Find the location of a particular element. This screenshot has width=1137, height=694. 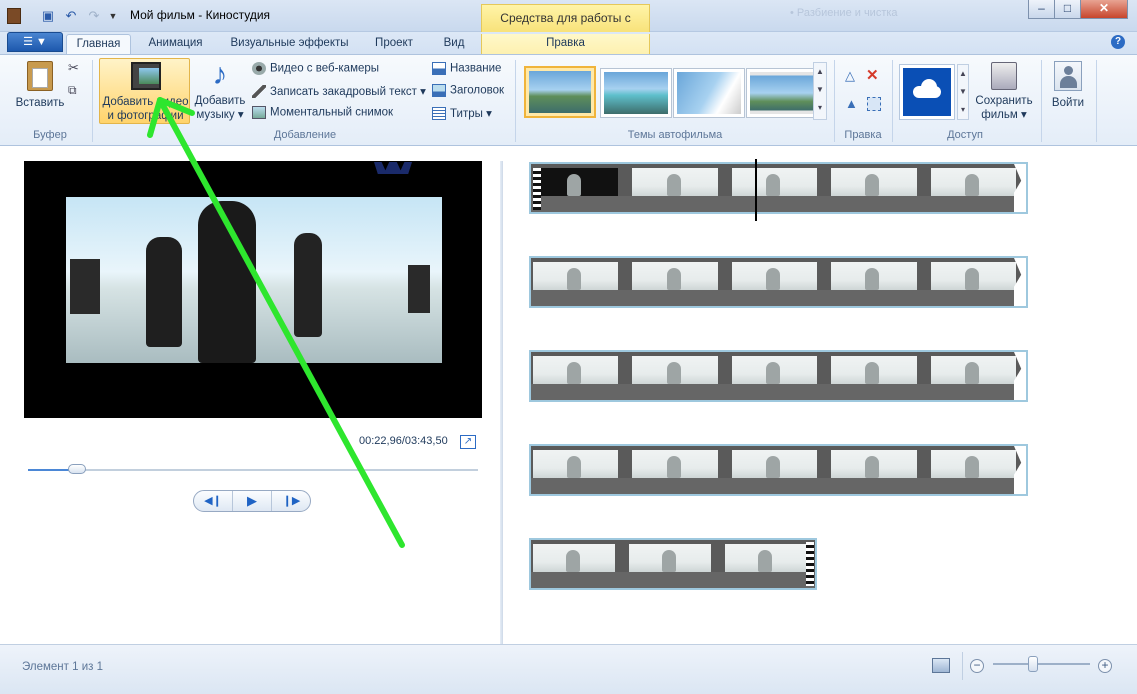

speaker-stack-left is located at coordinates (85, 286).